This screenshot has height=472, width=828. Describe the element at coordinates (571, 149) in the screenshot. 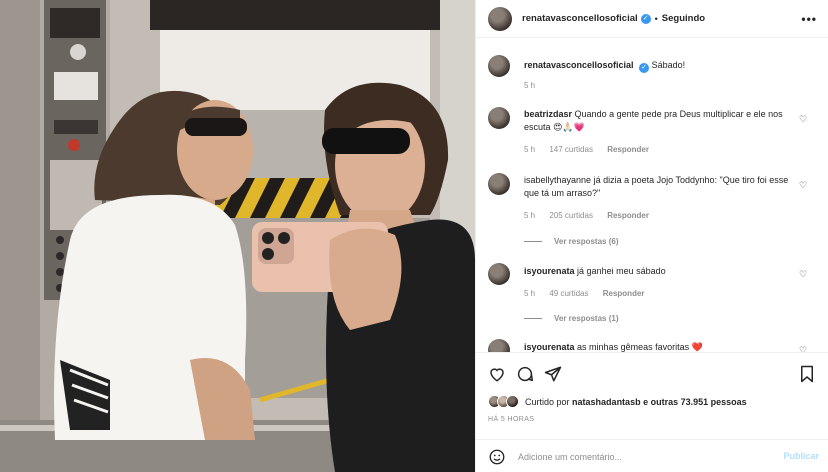

I see `comment-likes: 147 curtidas` at that location.